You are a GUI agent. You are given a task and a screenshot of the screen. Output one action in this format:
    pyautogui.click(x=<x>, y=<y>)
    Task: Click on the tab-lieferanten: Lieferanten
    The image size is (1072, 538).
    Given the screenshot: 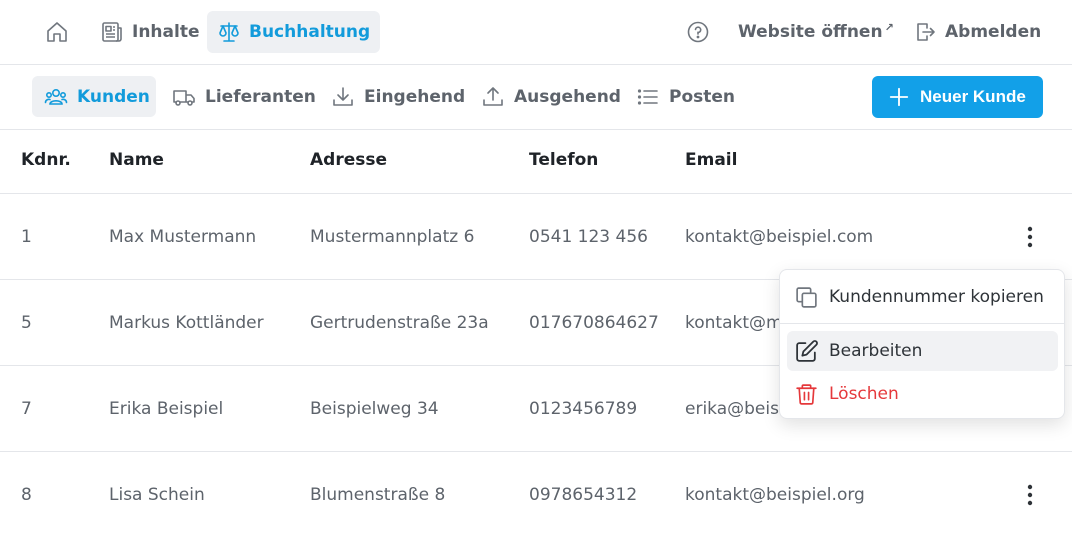 What is the action you would take?
    pyautogui.click(x=244, y=96)
    